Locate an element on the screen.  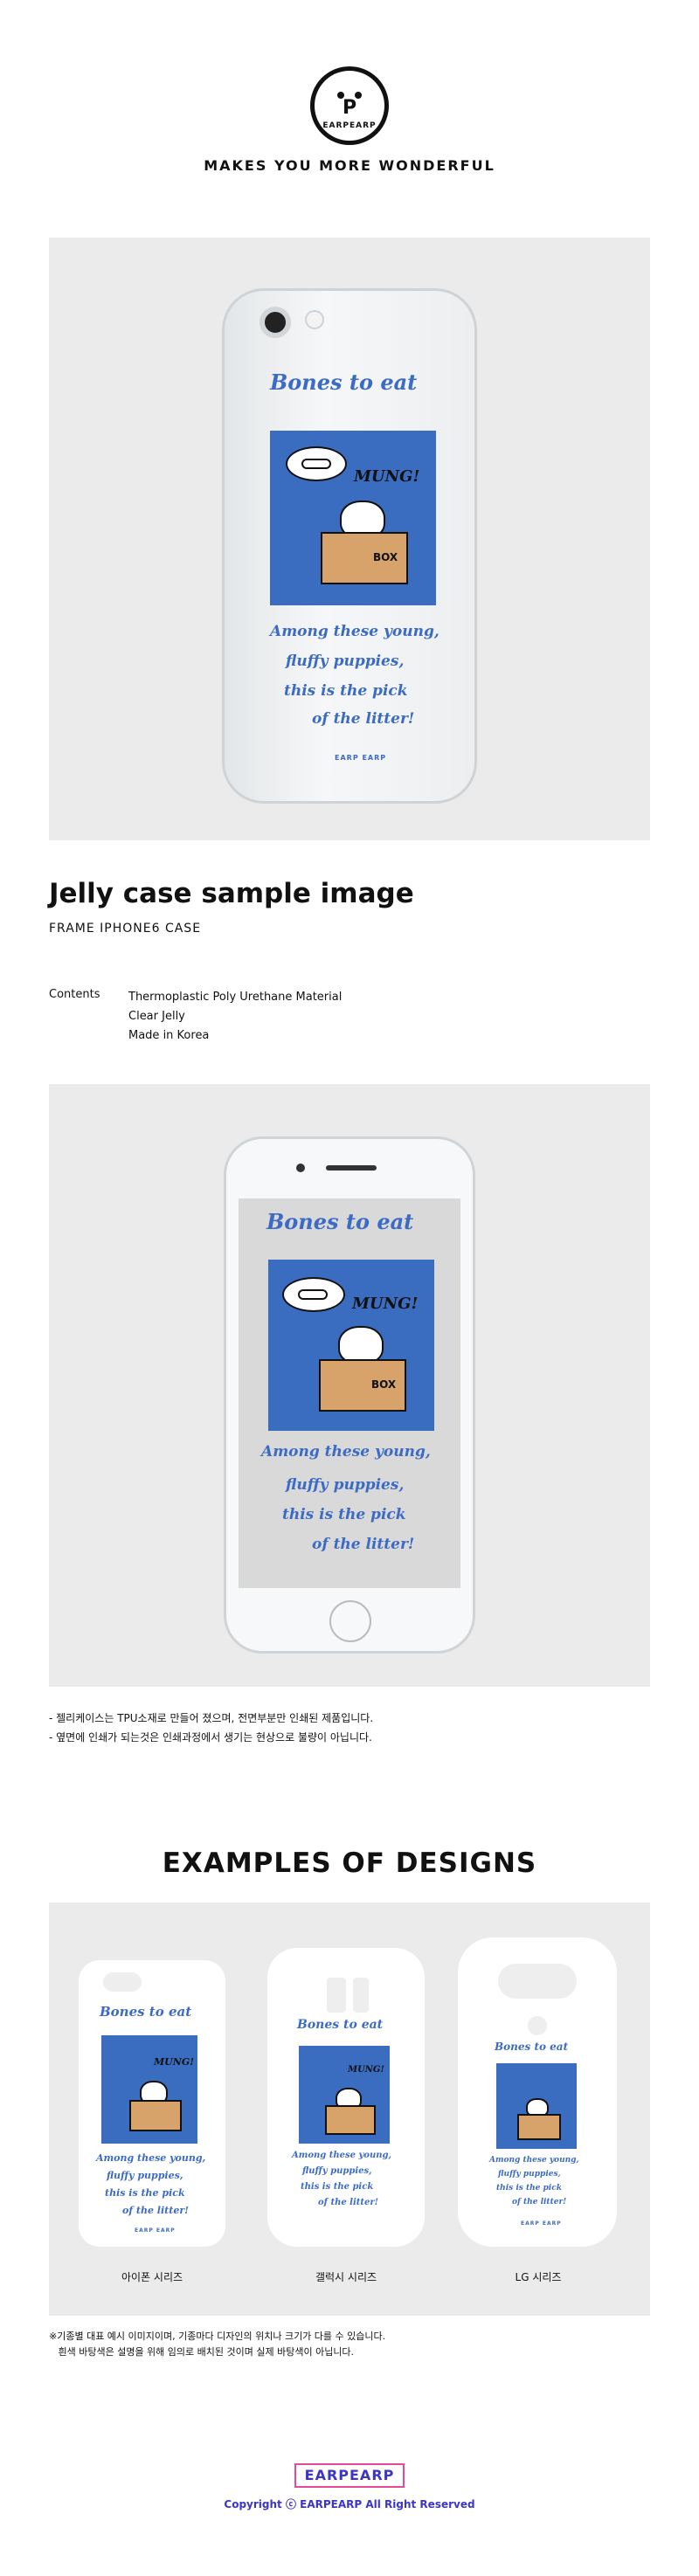
examples-title: EXAMPLES OF DESIGNS is located at coordinates (350, 1863).